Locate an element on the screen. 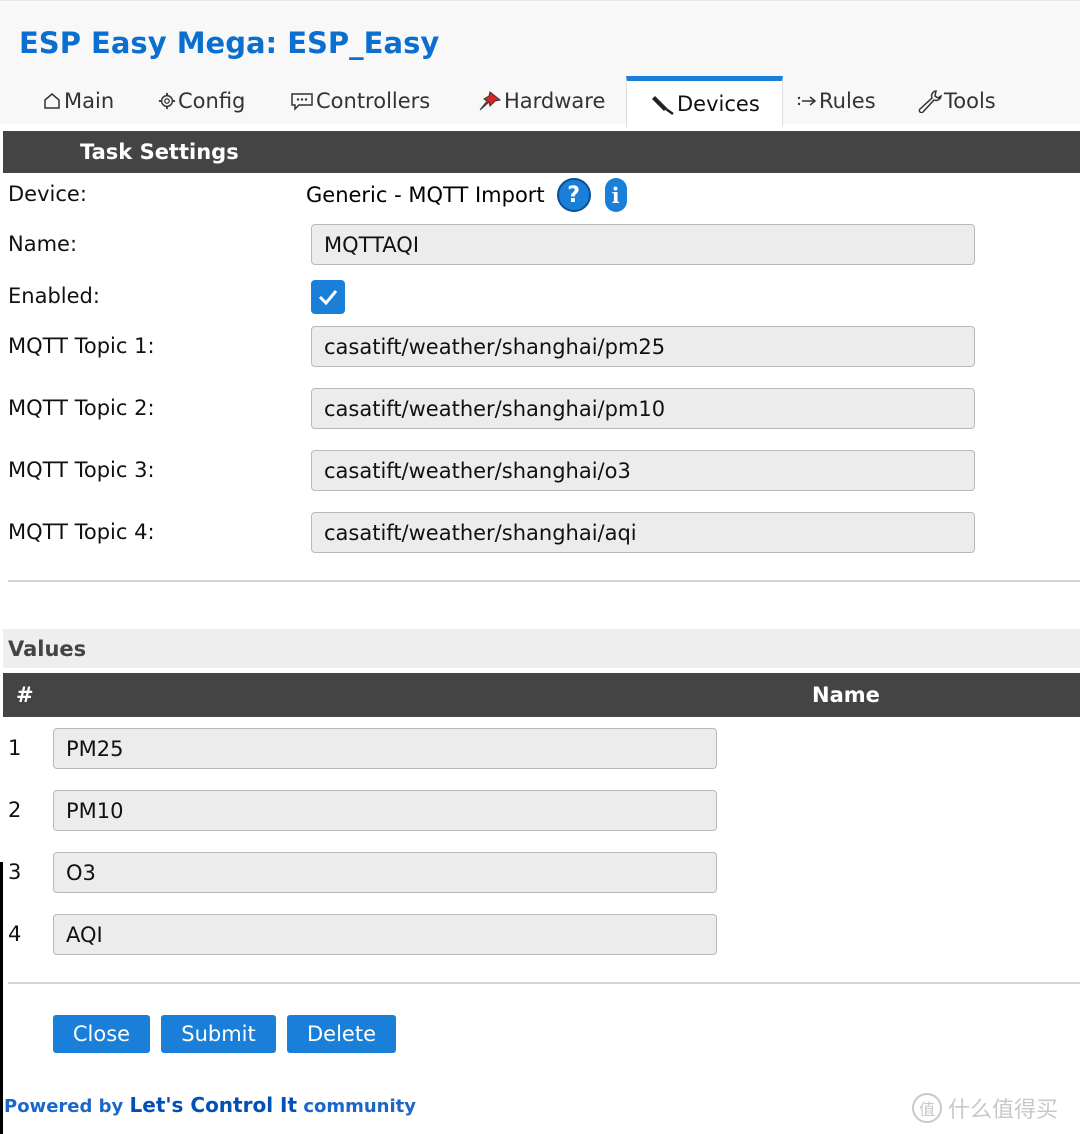 This screenshot has width=1080, height=1134. mqtt-topic-4-label: MQTT Topic 4: is located at coordinates (81, 532).